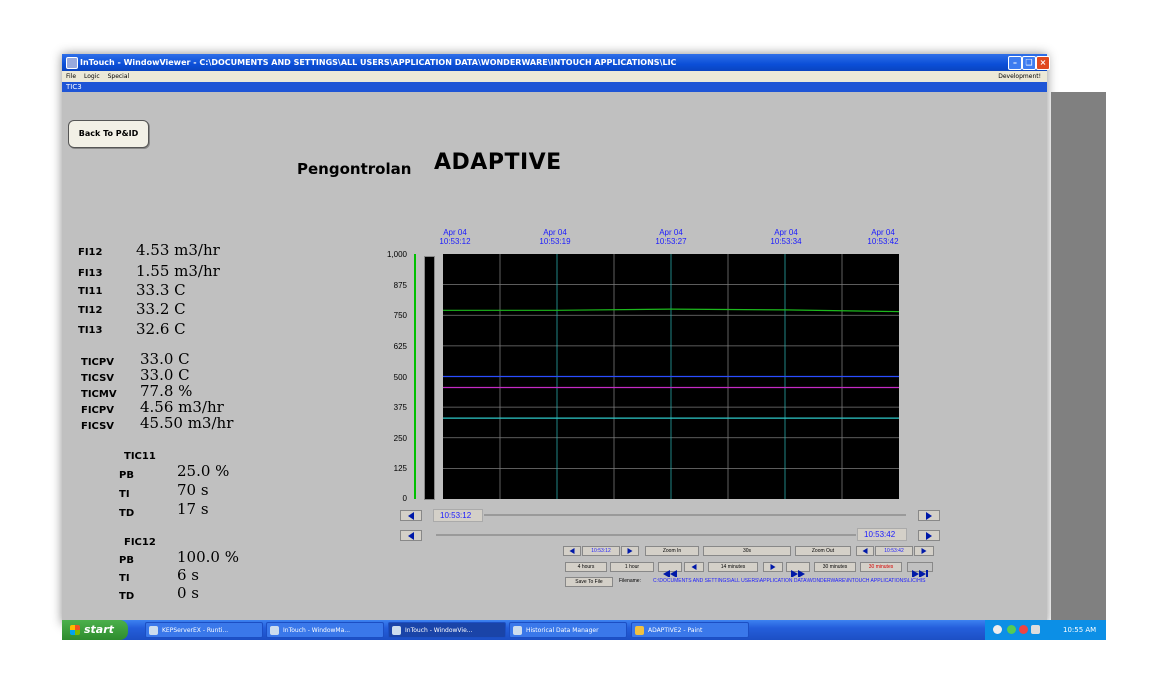  Describe the element at coordinates (572, 551) in the screenshot. I see `prev-time-button` at that location.